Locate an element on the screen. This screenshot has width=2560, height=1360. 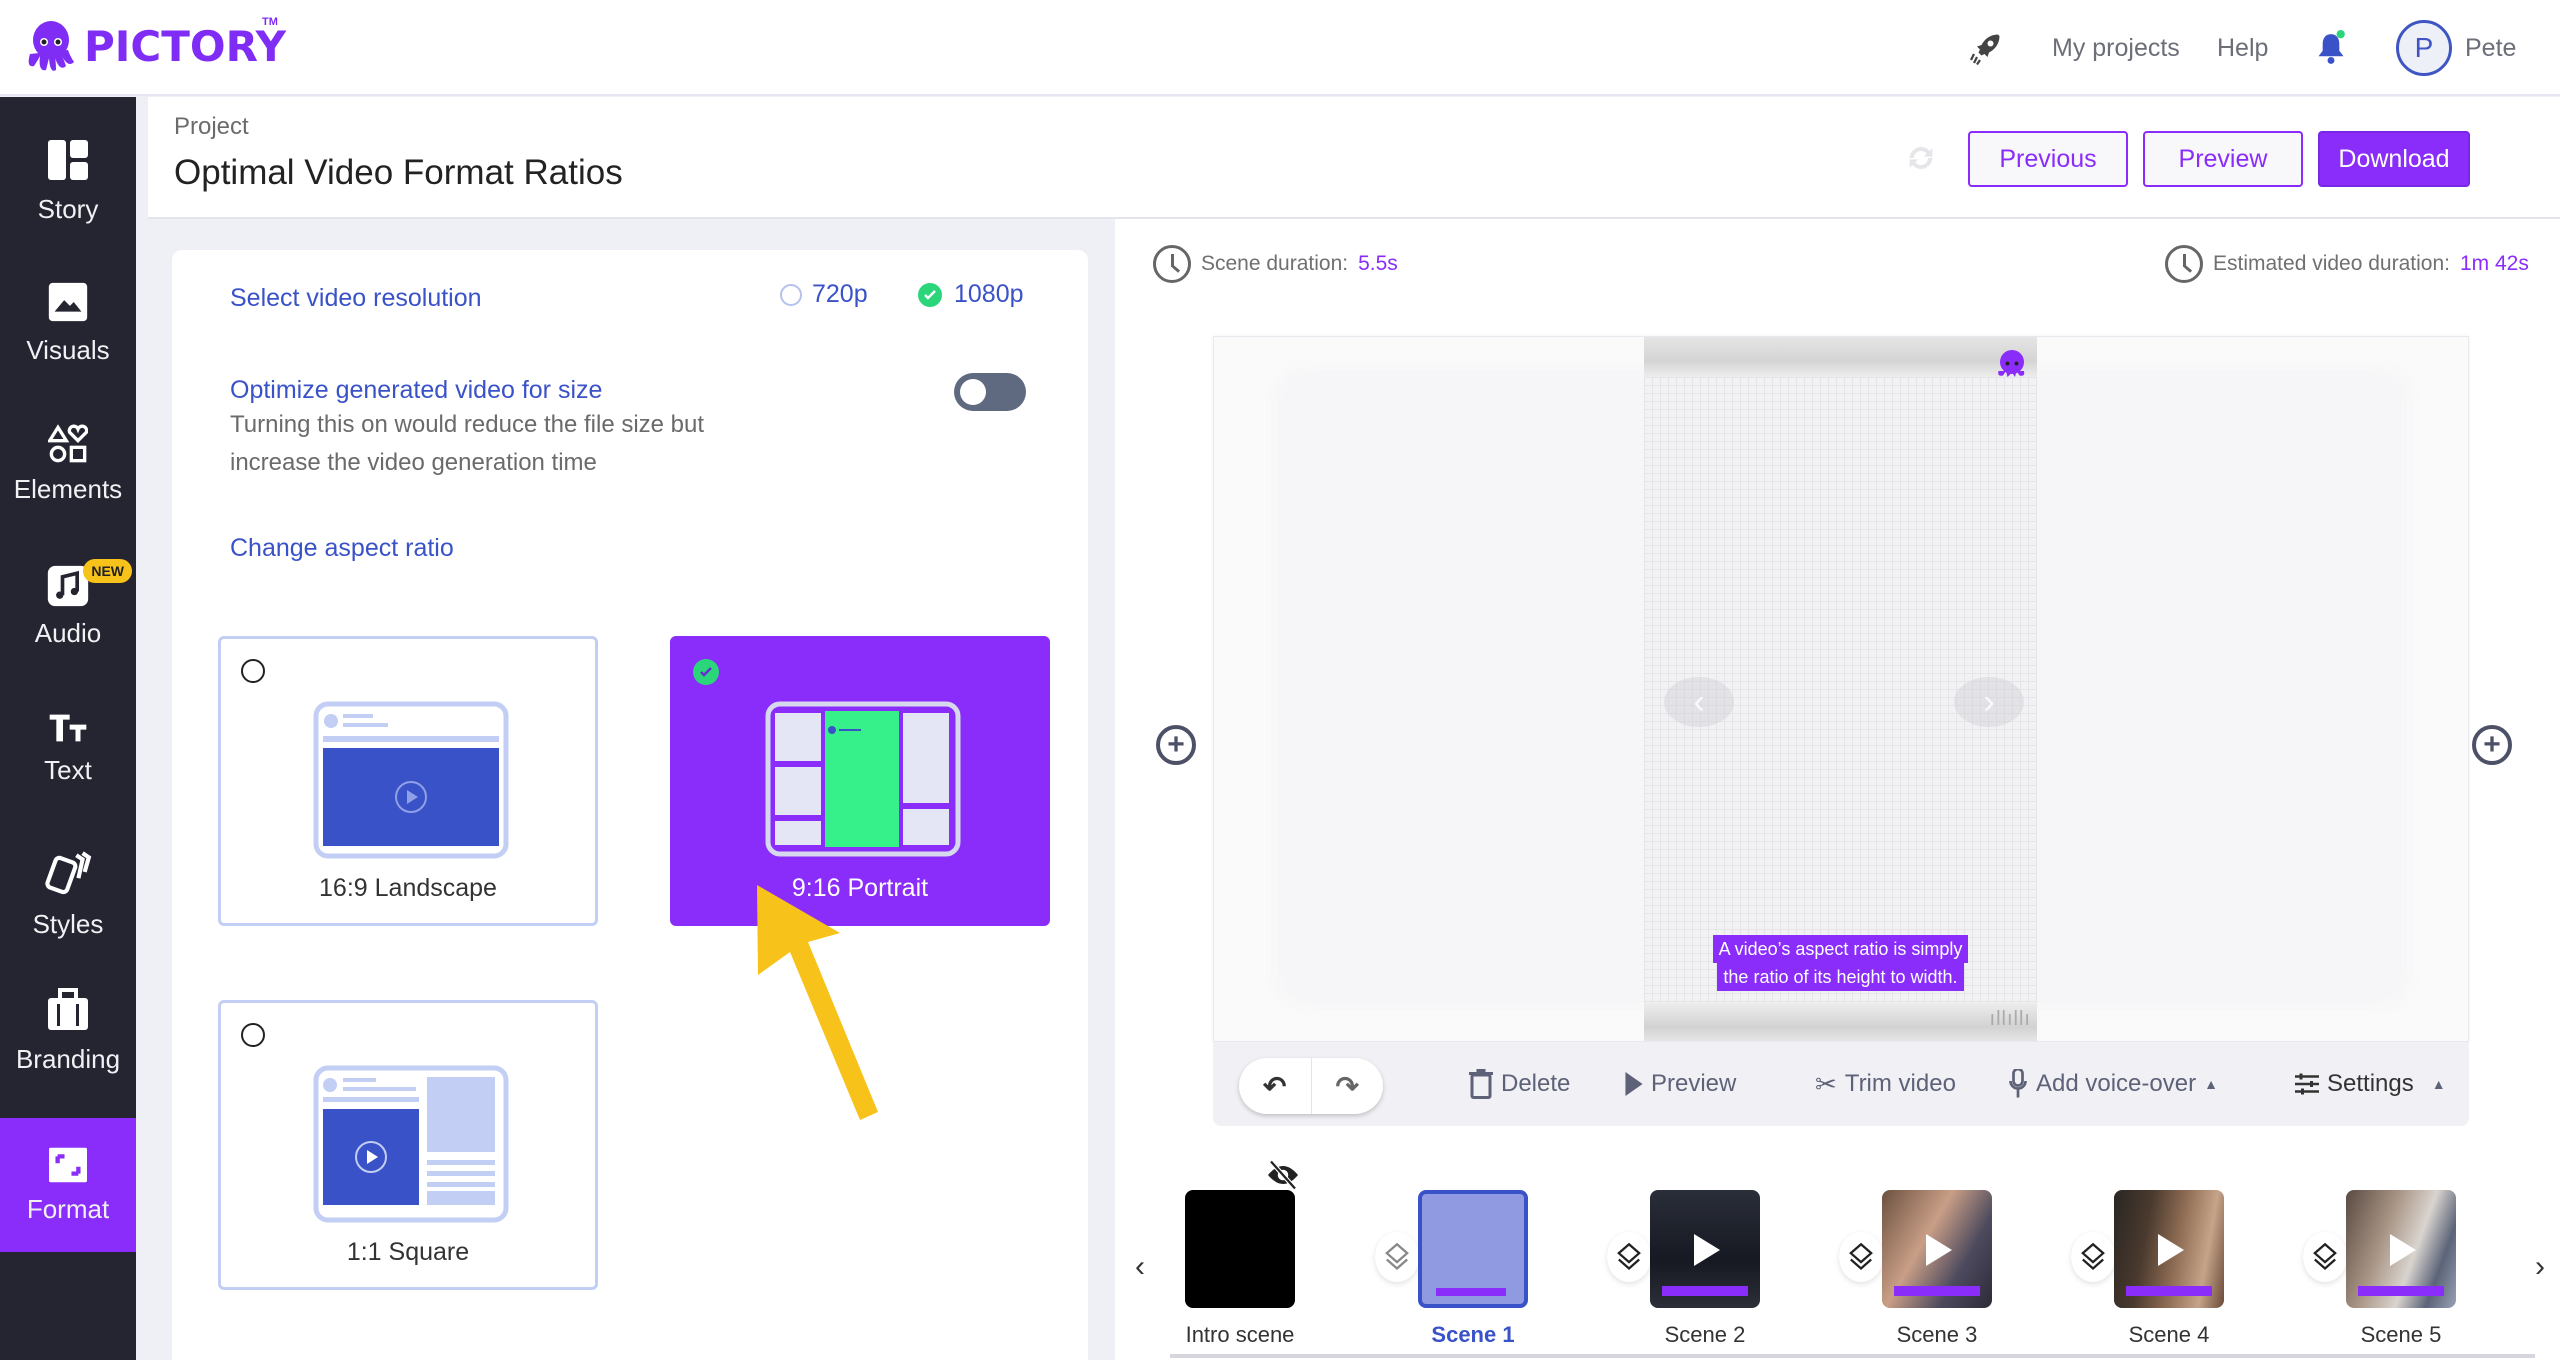
preview-button: Preview is located at coordinates (2223, 159).